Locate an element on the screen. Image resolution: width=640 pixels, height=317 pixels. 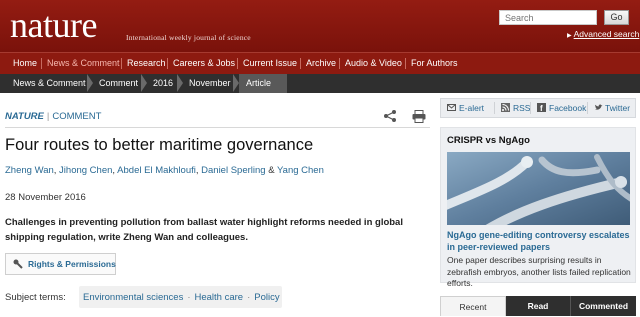
twitter-icon is located at coordinates (599, 107).